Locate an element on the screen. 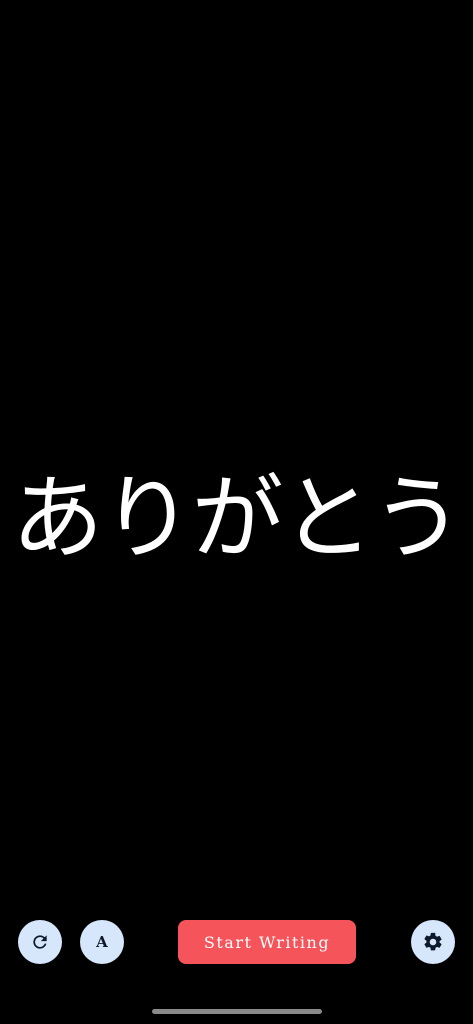  gear-icon is located at coordinates (433, 942).